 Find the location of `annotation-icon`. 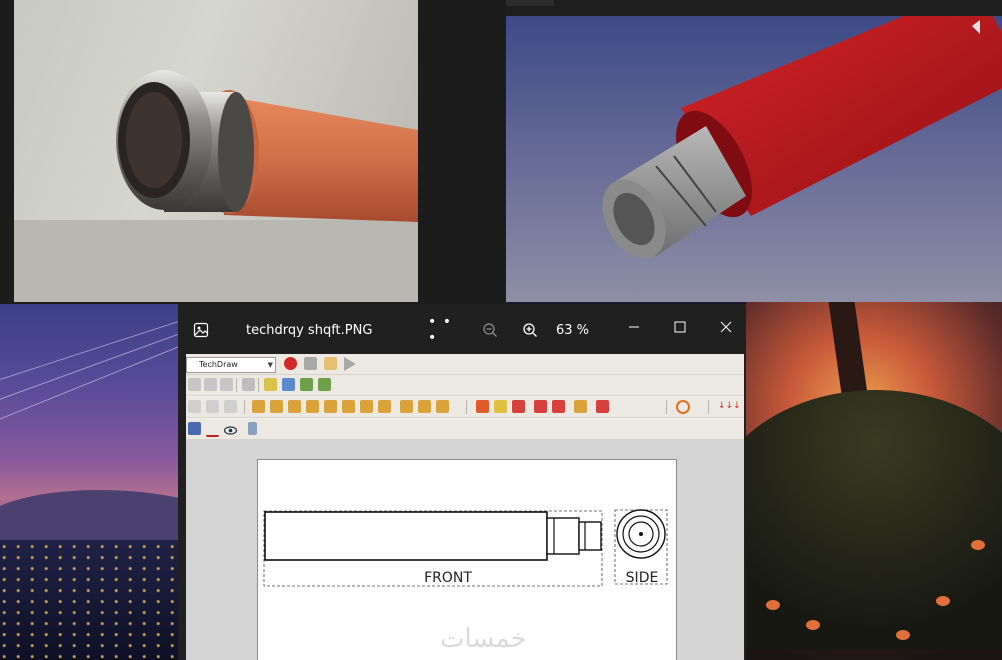

annotation-icon is located at coordinates (482, 406).